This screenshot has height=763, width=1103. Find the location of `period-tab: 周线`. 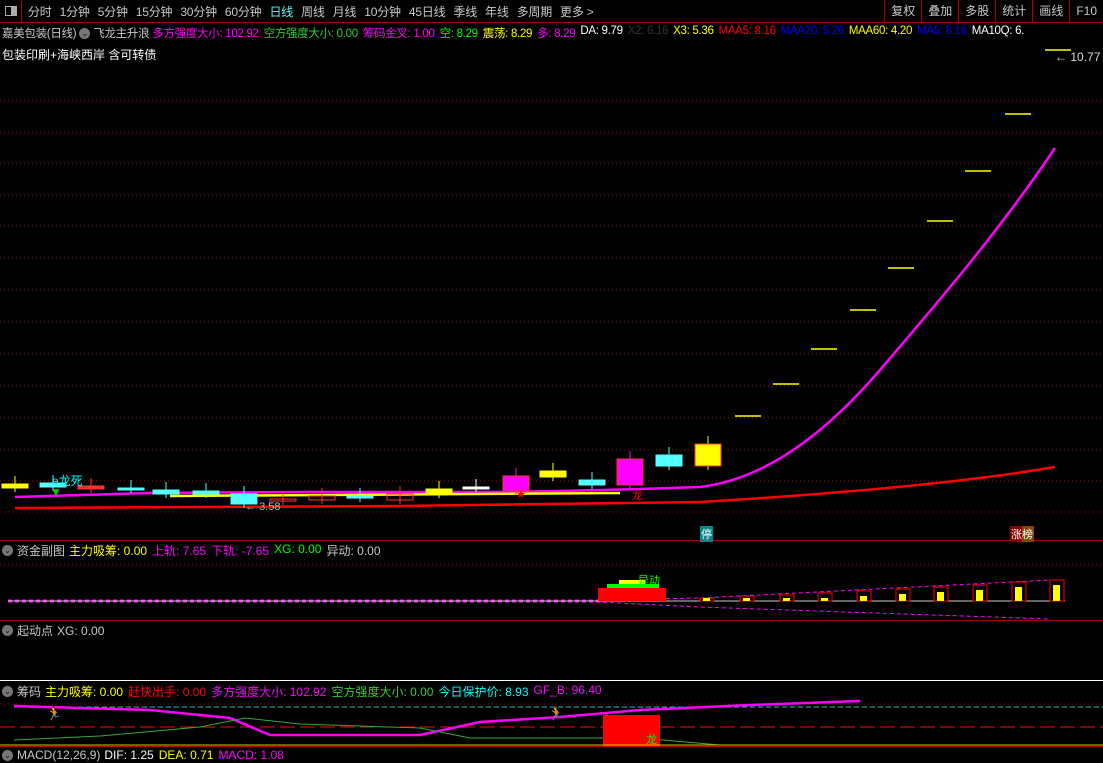

period-tab: 周线 is located at coordinates (313, 11).